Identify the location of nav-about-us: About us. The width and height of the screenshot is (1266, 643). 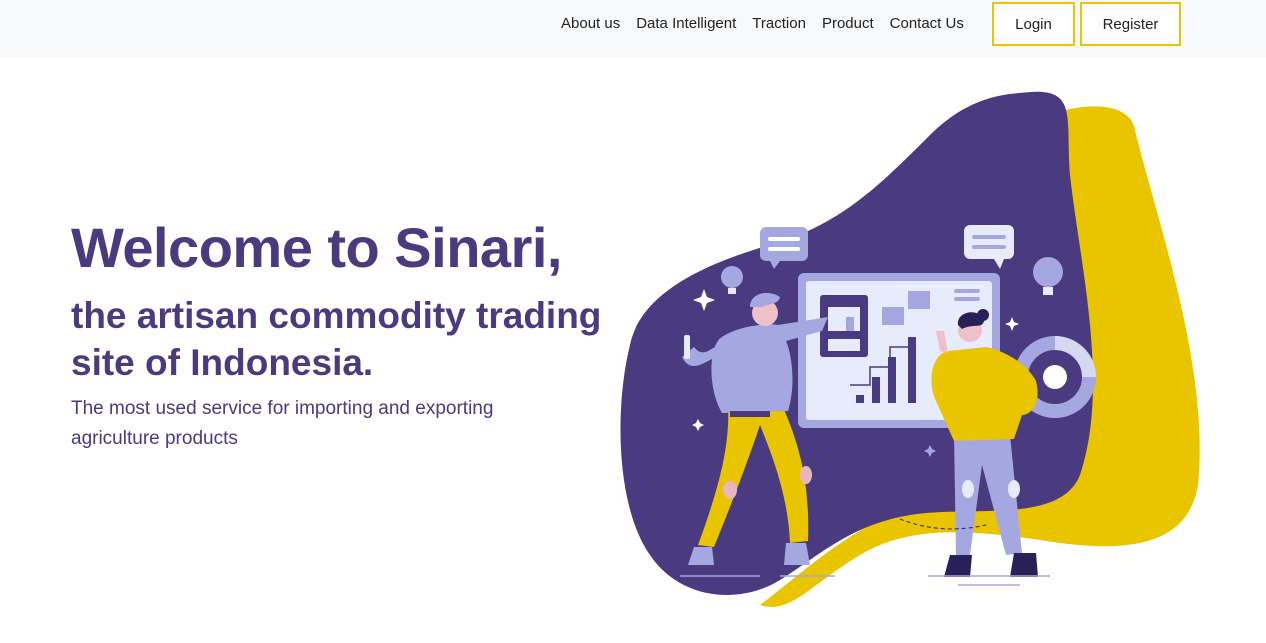
(590, 23).